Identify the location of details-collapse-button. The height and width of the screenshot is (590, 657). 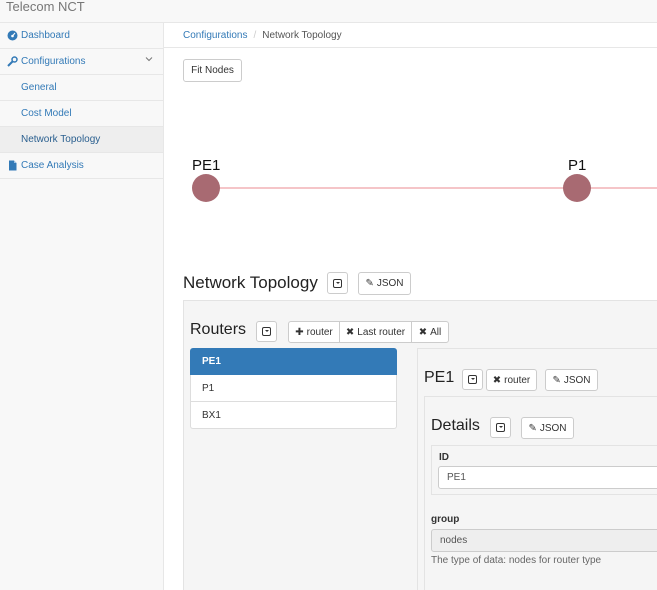
(500, 427).